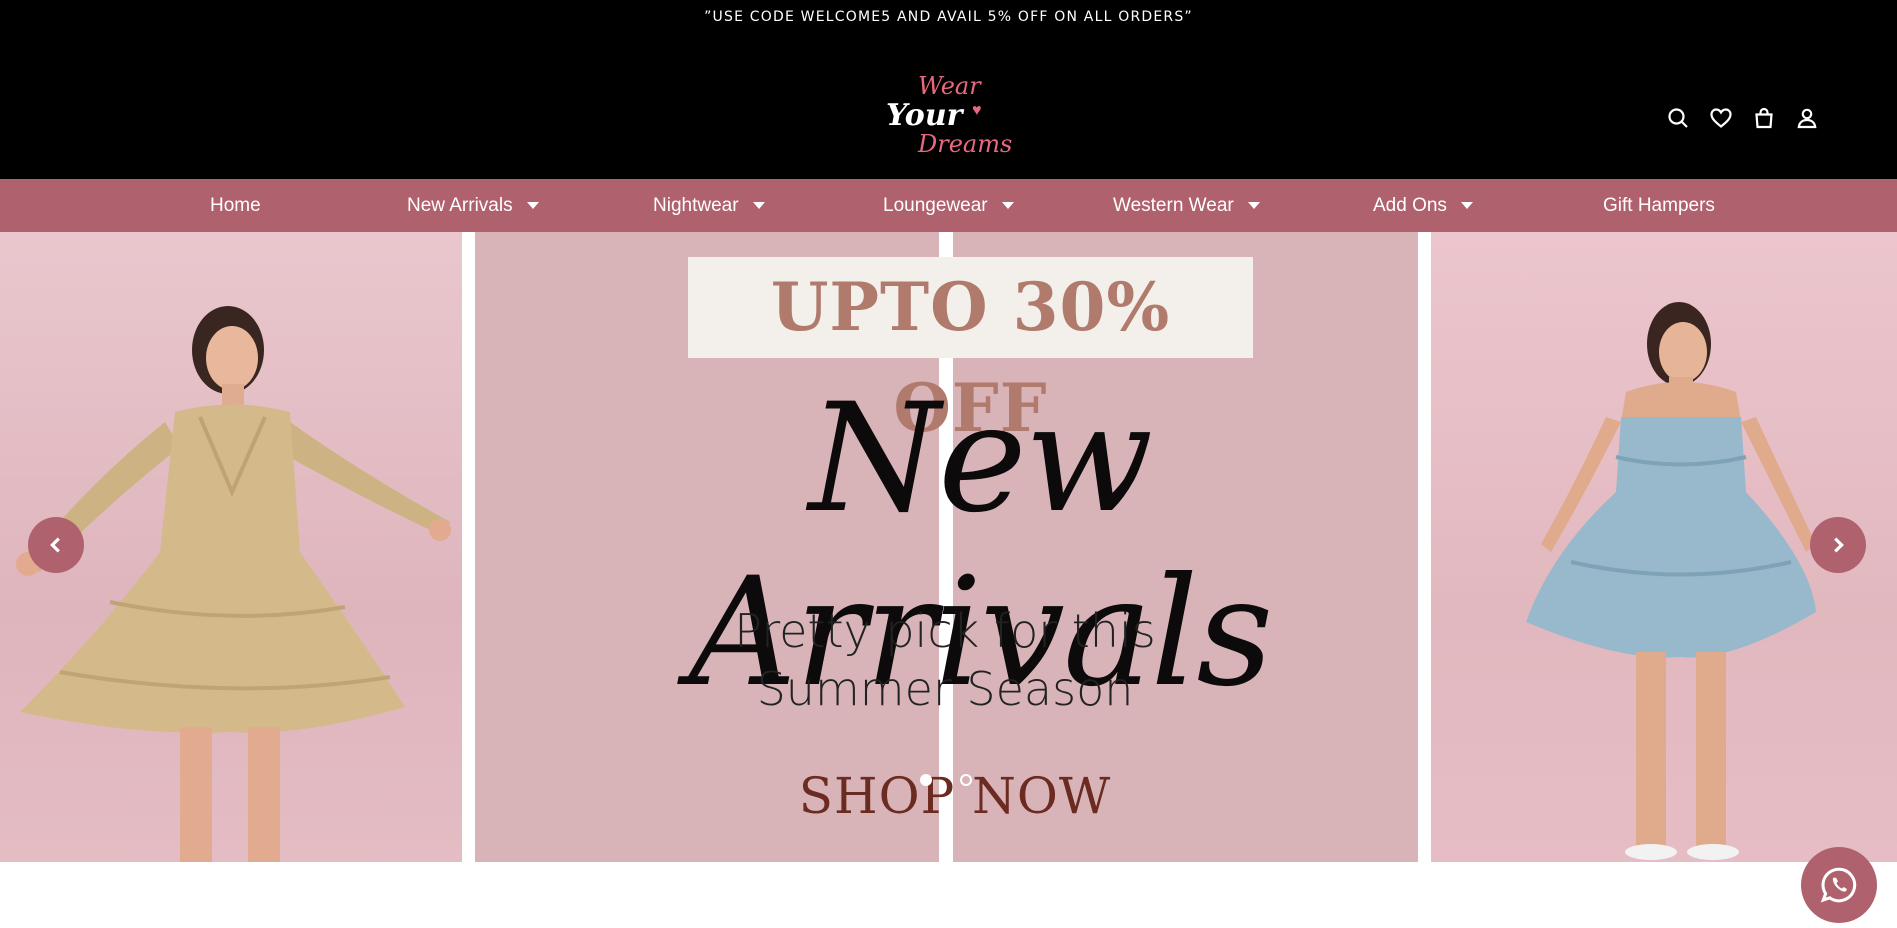 The width and height of the screenshot is (1897, 928). Describe the element at coordinates (945, 689) in the screenshot. I see `hero-subtitle-line2: Summer Season` at that location.